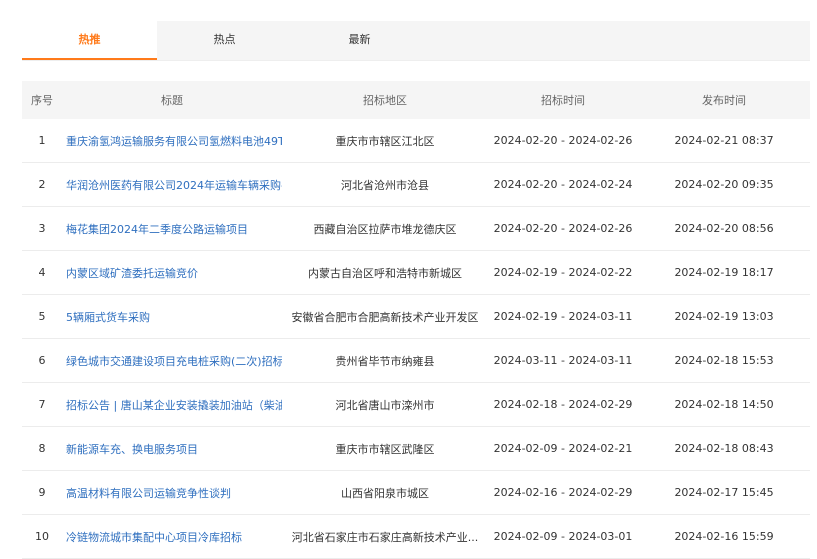  Describe the element at coordinates (359, 40) in the screenshot. I see `tab-latest: 最新` at that location.